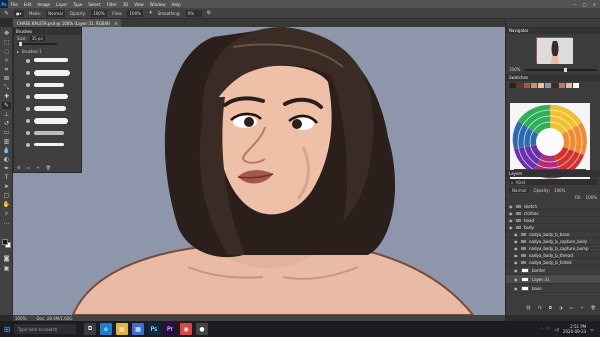 The height and width of the screenshot is (337, 600). I want to click on minimize-button: —, so click(575, 4).